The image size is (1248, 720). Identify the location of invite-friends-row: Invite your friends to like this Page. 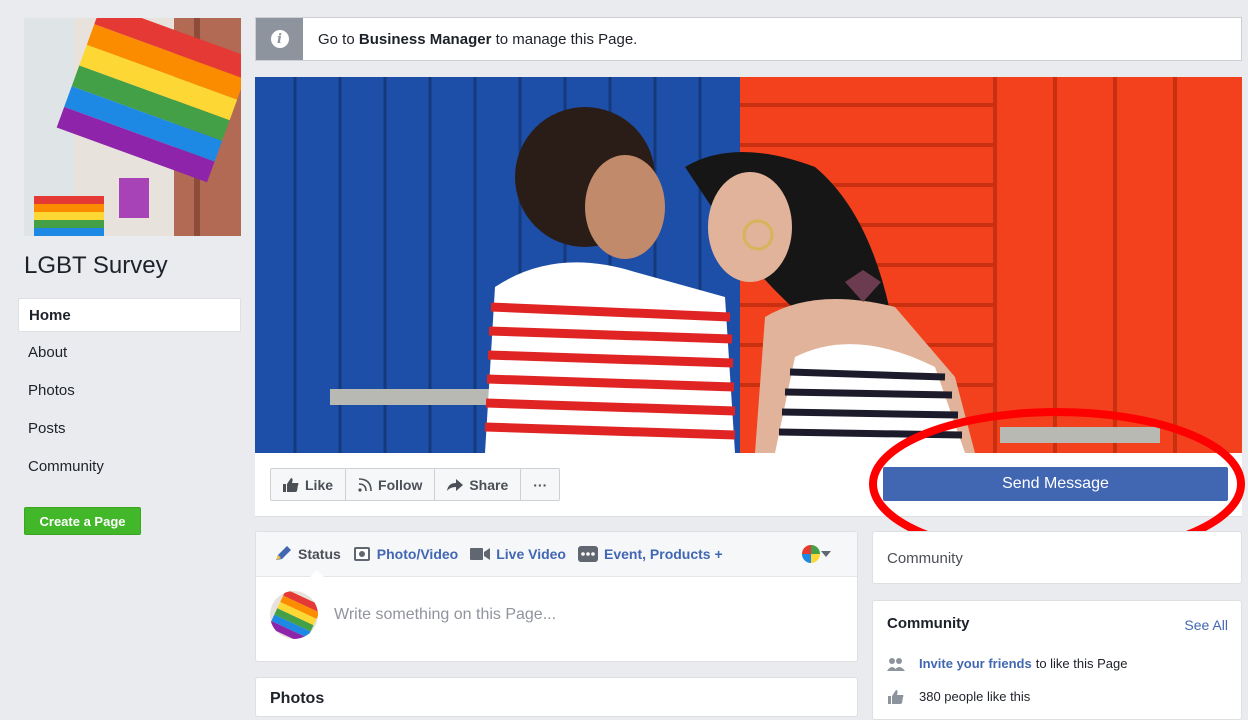
(1007, 663).